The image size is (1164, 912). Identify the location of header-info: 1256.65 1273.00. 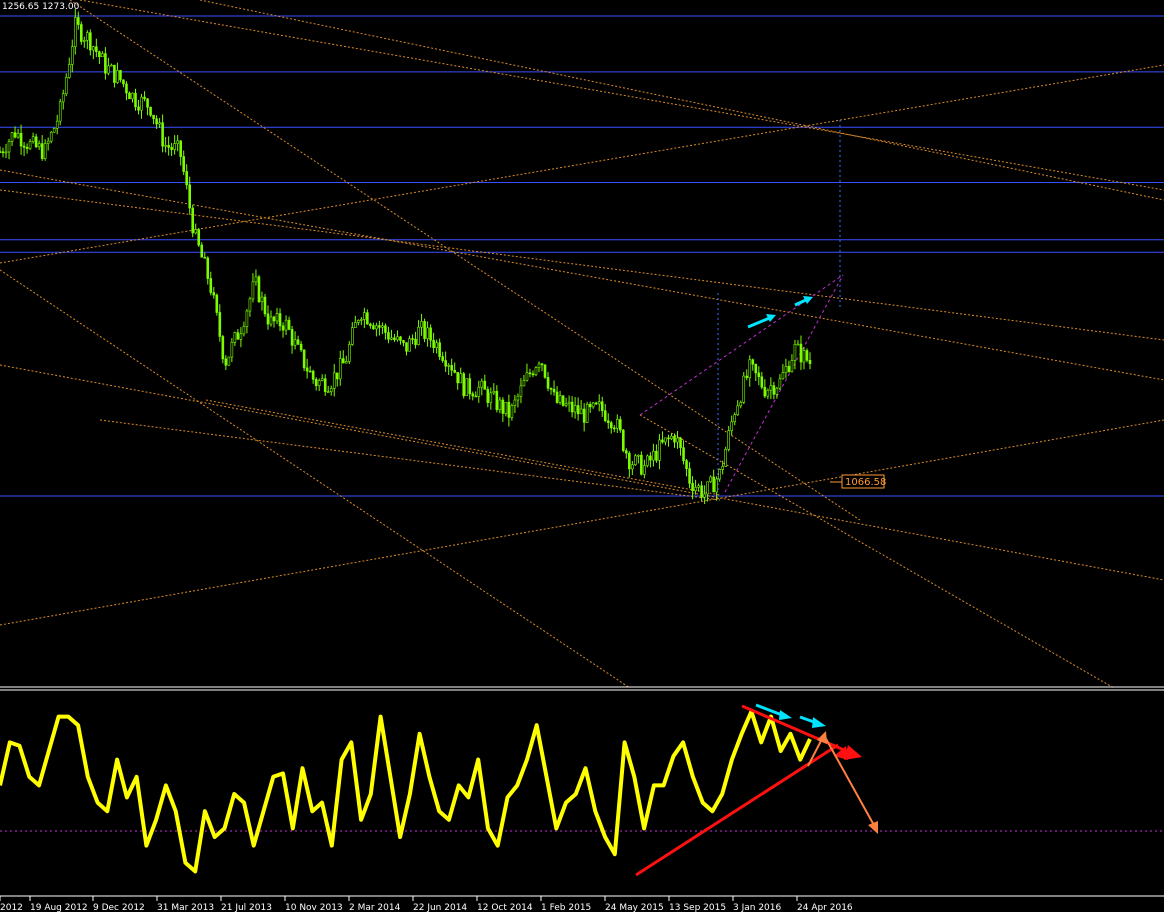
(41, 7).